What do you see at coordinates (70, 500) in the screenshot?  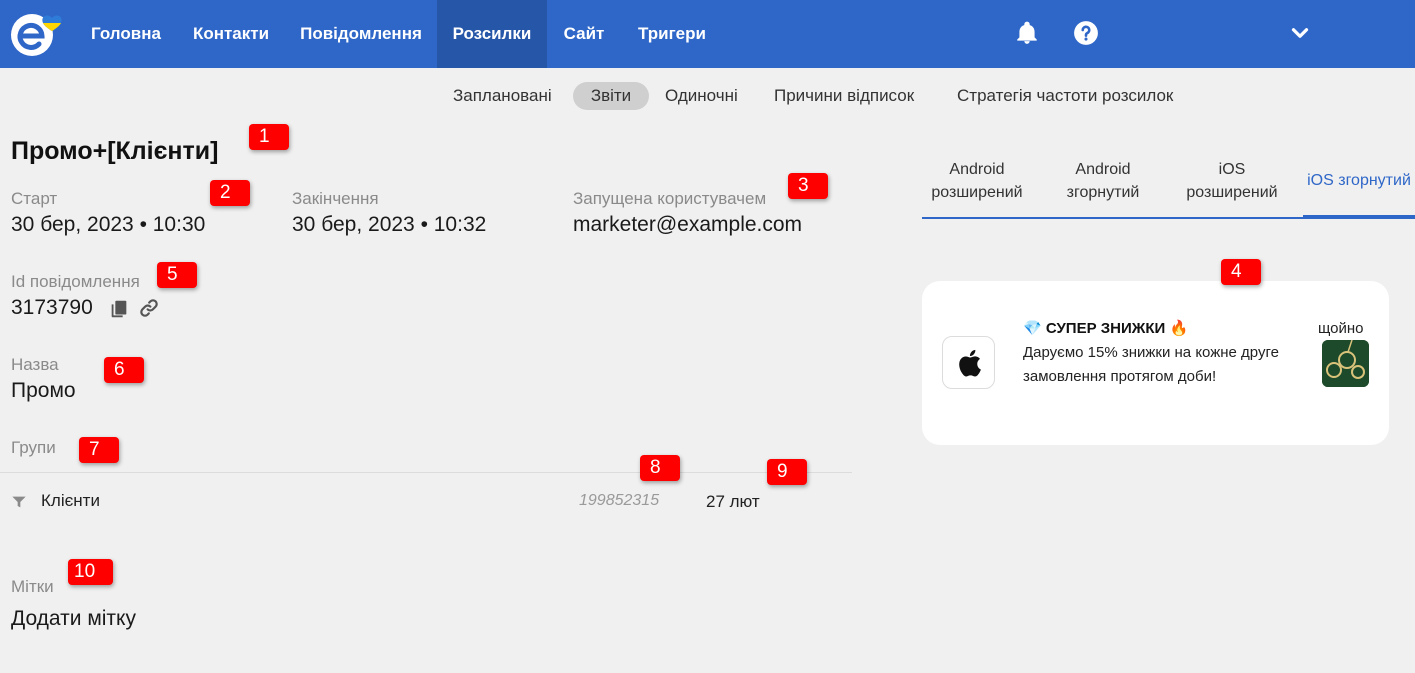 I see `group-name: Клієнти` at bounding box center [70, 500].